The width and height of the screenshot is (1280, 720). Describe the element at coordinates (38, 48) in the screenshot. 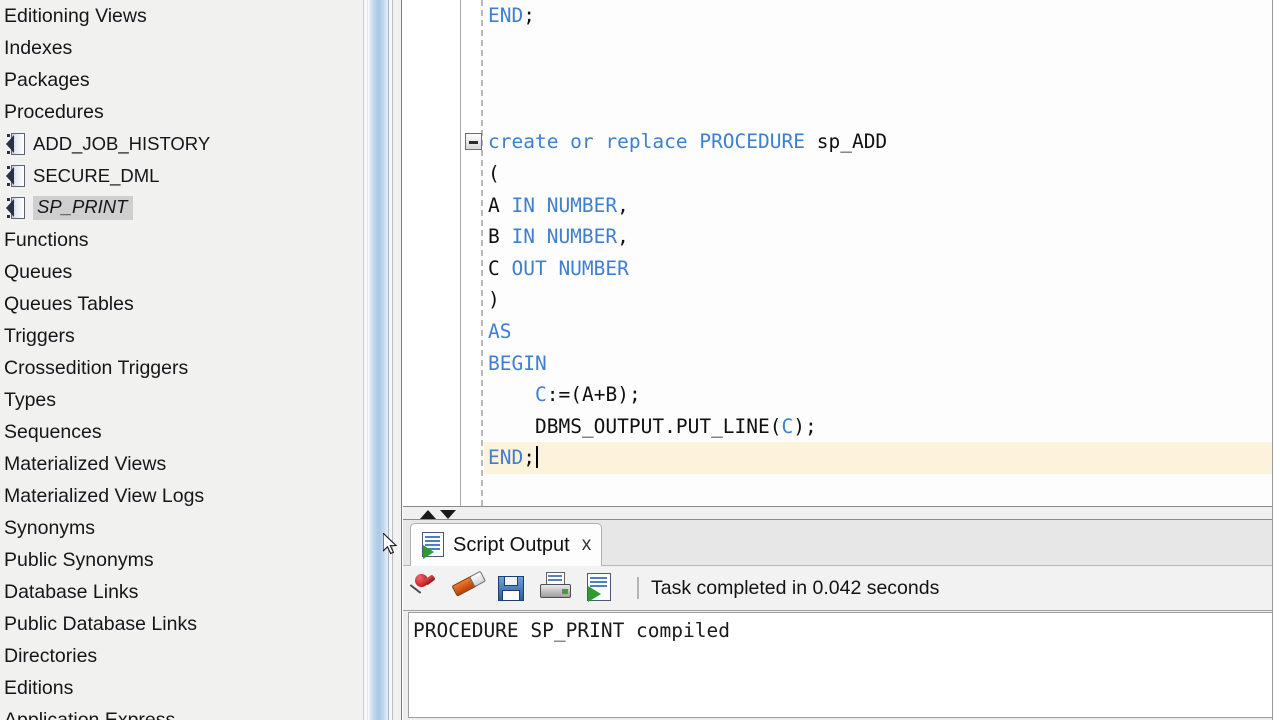

I see `tree-item-label: Indexes` at that location.